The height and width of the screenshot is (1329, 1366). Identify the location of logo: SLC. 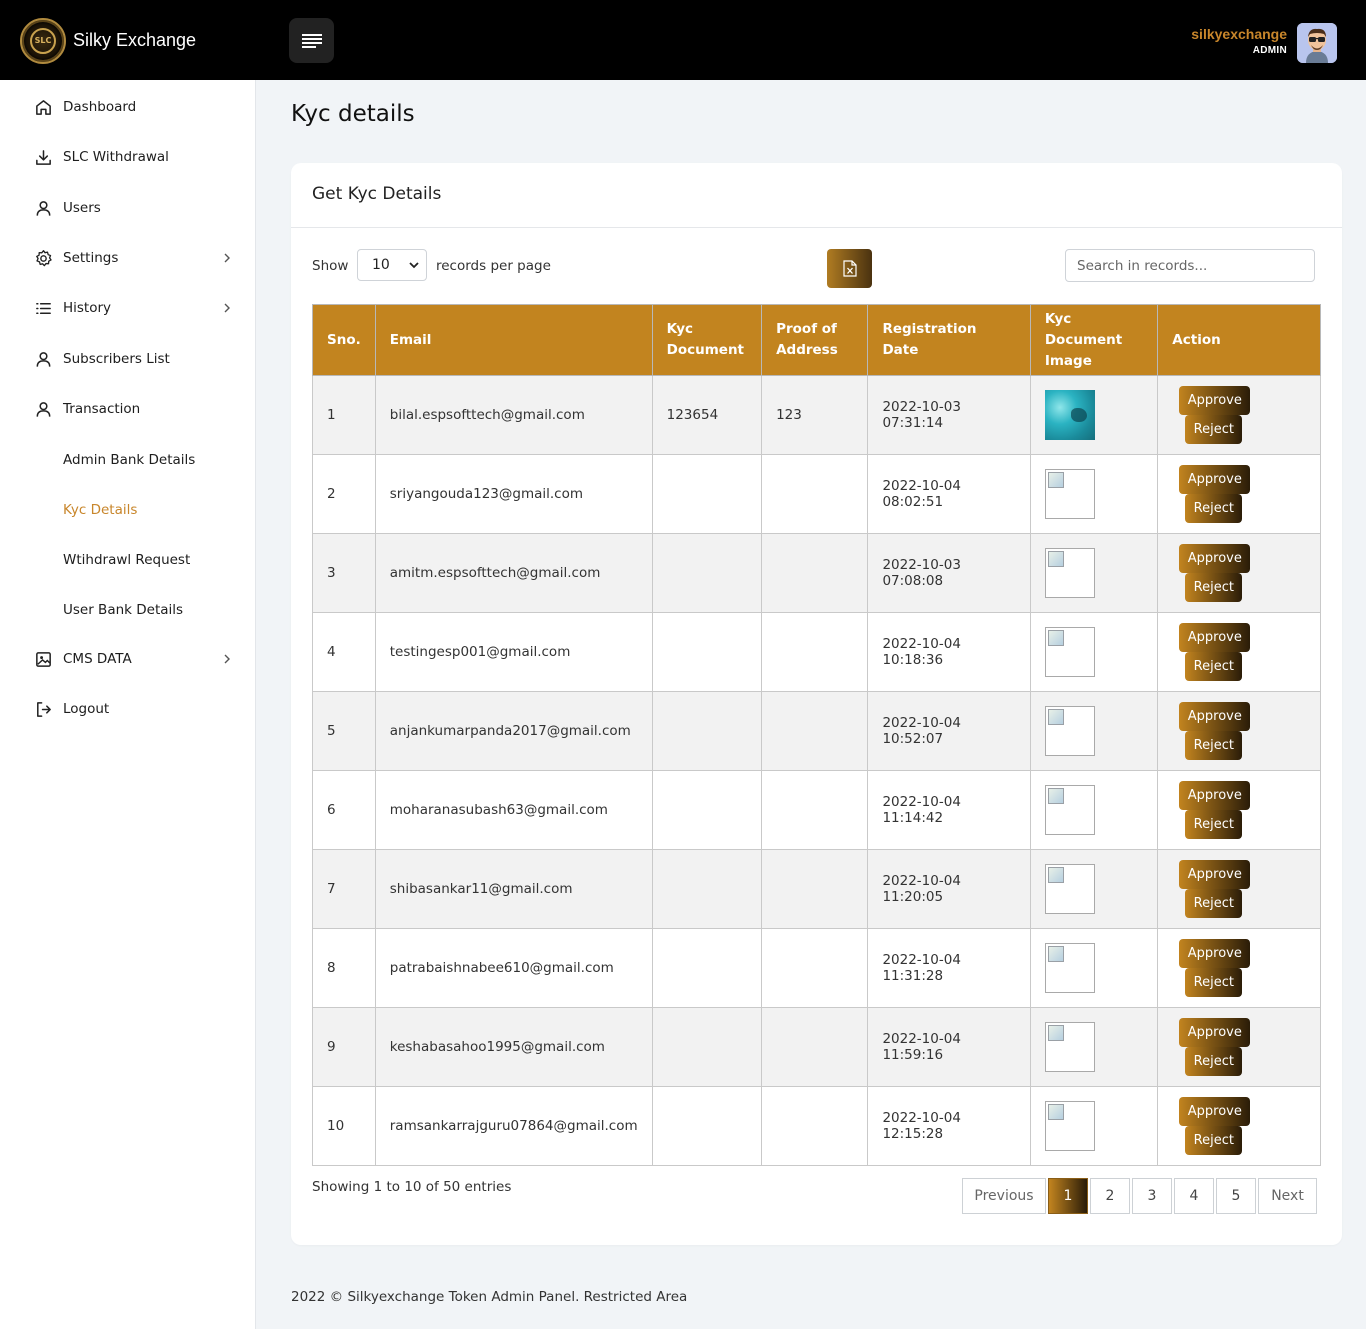
(43, 41).